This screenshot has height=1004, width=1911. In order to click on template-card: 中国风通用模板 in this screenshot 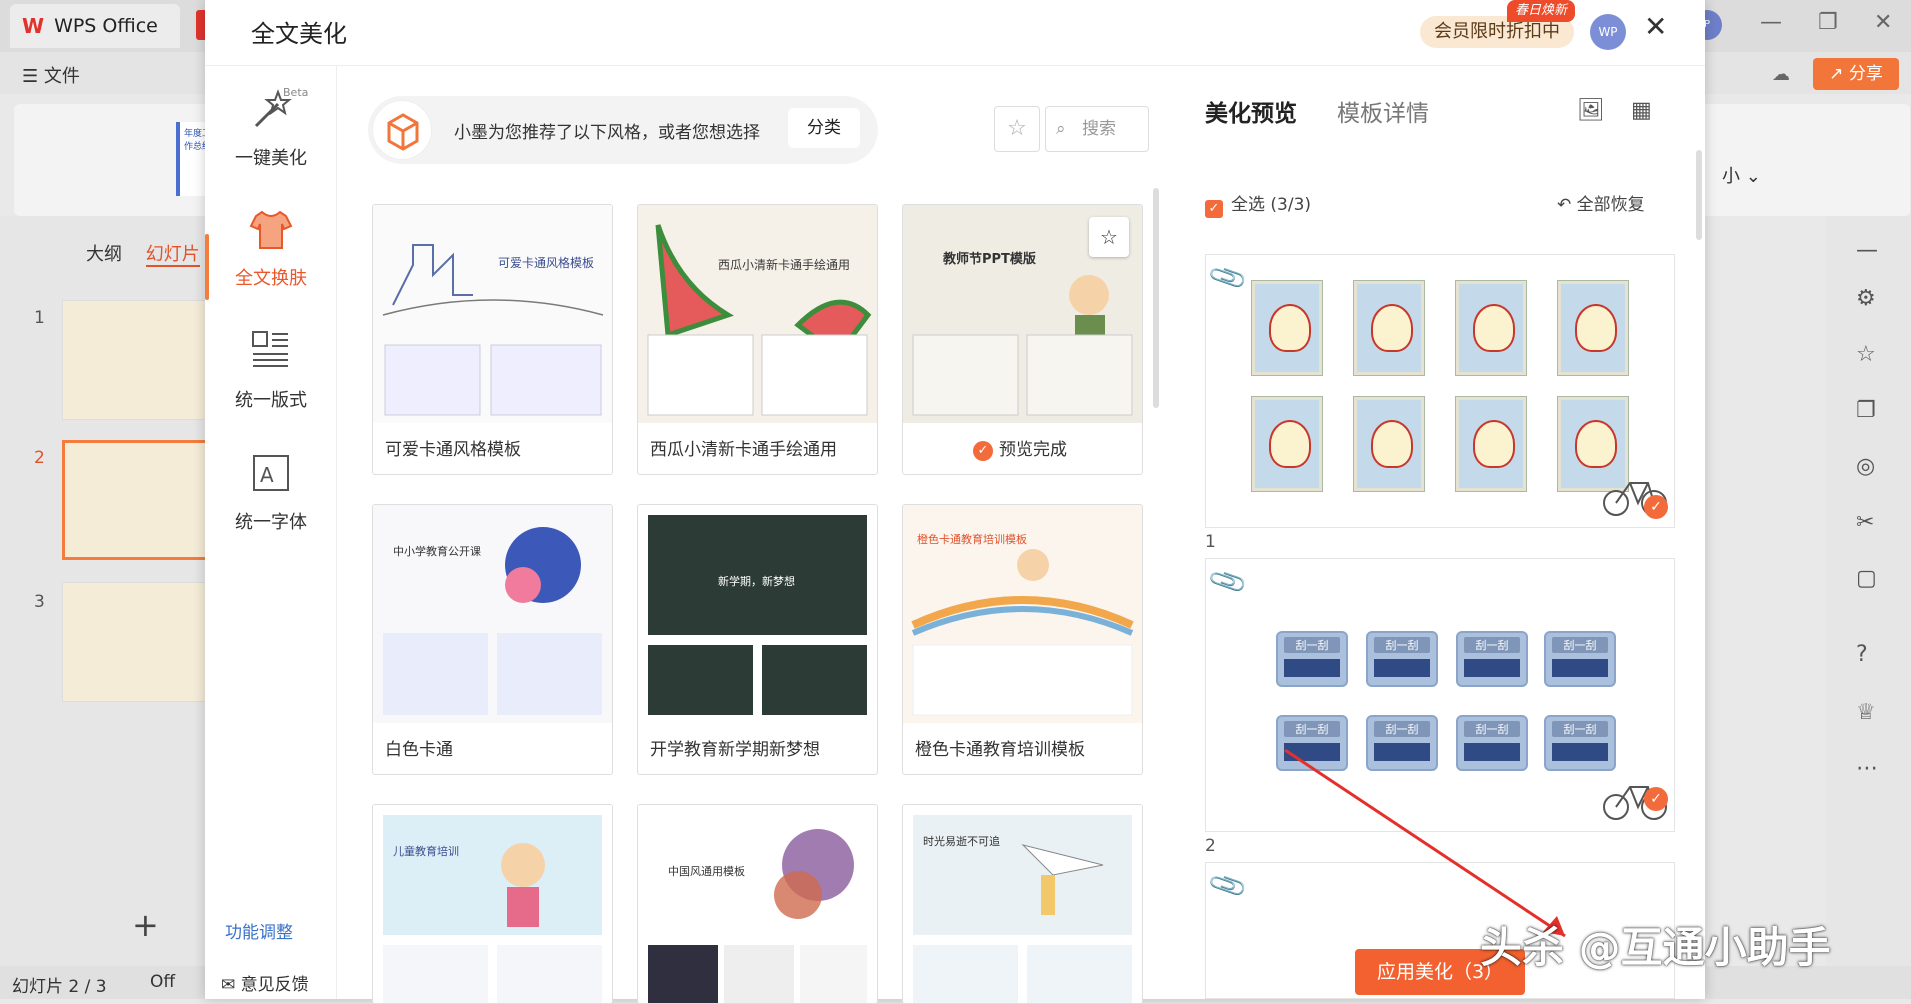, I will do `click(757, 904)`.